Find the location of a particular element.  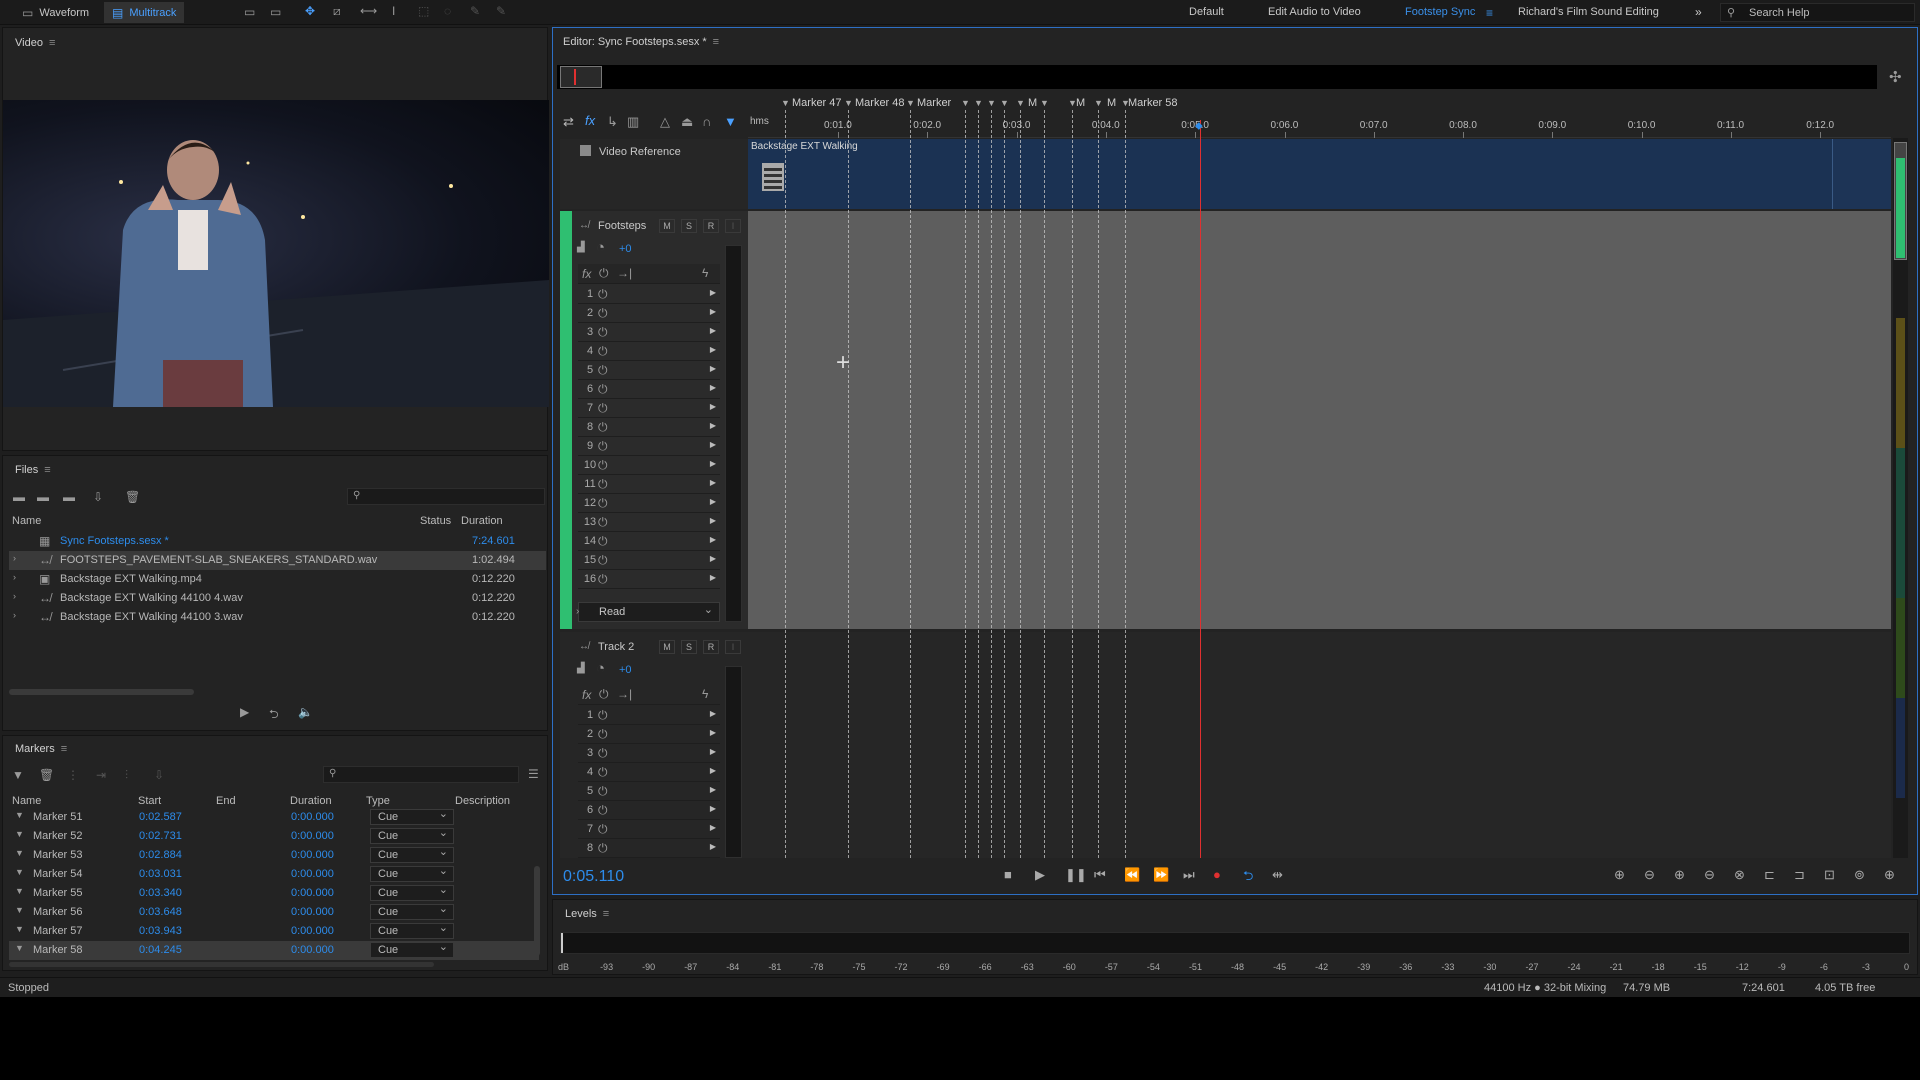

markers-column-description: Description is located at coordinates (482, 801).